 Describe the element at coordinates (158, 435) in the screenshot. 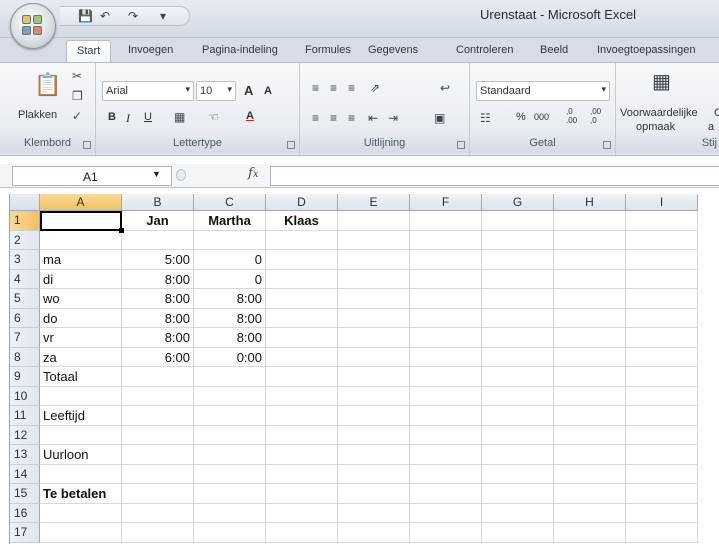

I see `cell-b12` at that location.